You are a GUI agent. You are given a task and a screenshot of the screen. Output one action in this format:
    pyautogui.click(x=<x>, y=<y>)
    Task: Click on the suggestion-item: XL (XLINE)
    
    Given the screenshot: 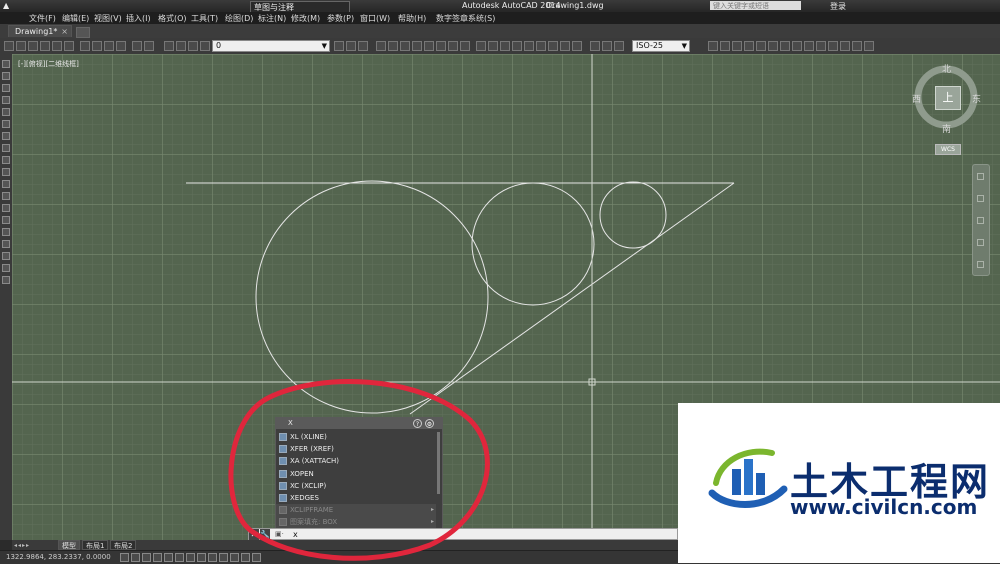 What is the action you would take?
    pyautogui.click(x=356, y=437)
    